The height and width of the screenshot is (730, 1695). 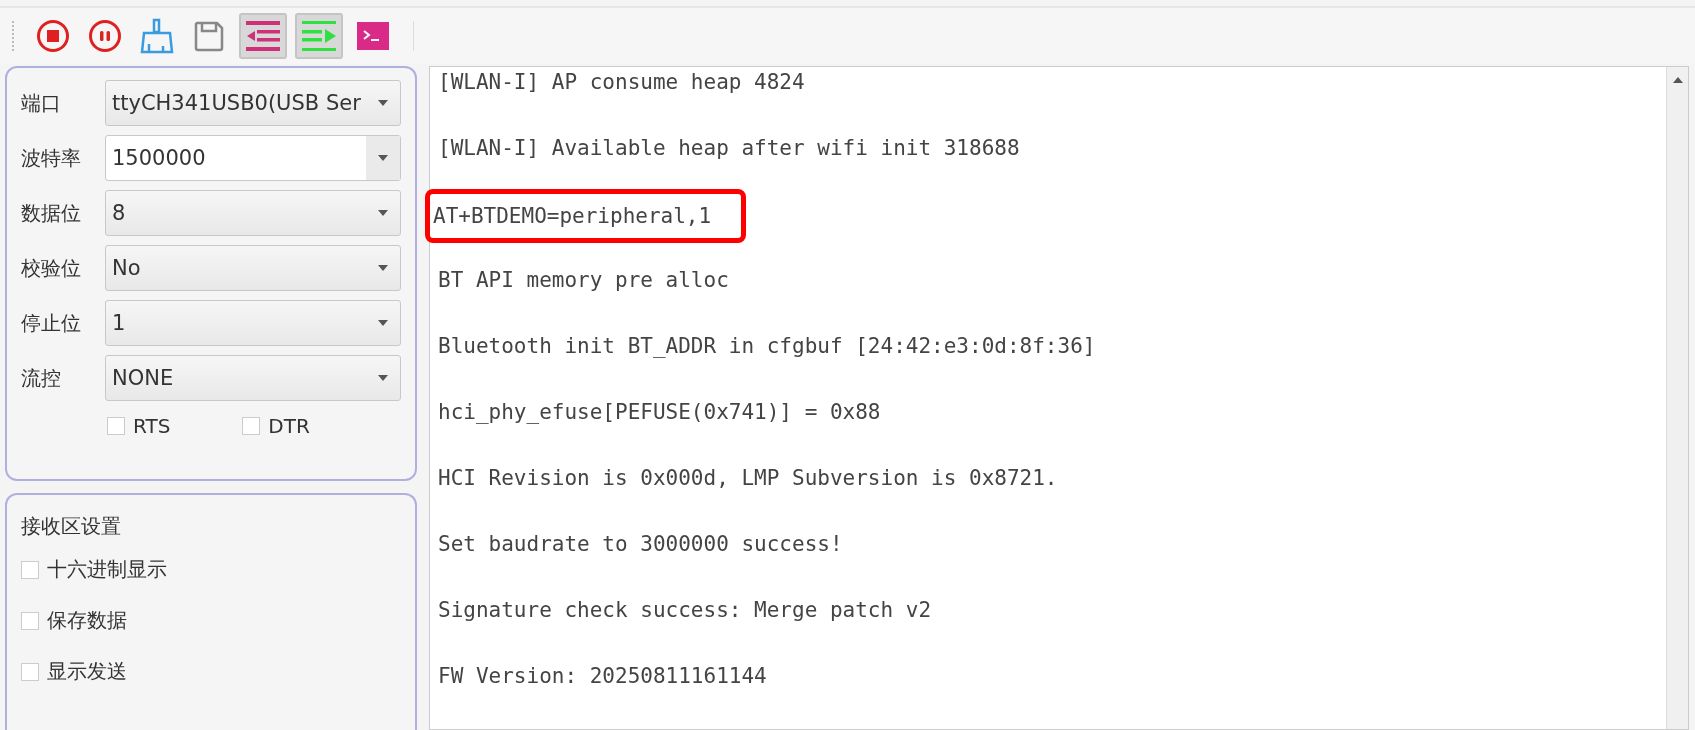 What do you see at coordinates (51, 213) in the screenshot?
I see `field-label: 数据位` at bounding box center [51, 213].